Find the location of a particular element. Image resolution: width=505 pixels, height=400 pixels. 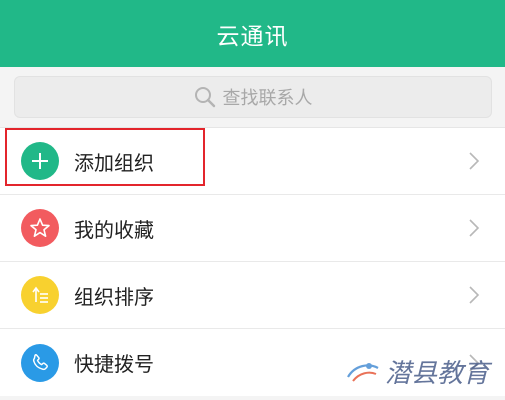

watermark: 潜县教育 is located at coordinates (417, 371).